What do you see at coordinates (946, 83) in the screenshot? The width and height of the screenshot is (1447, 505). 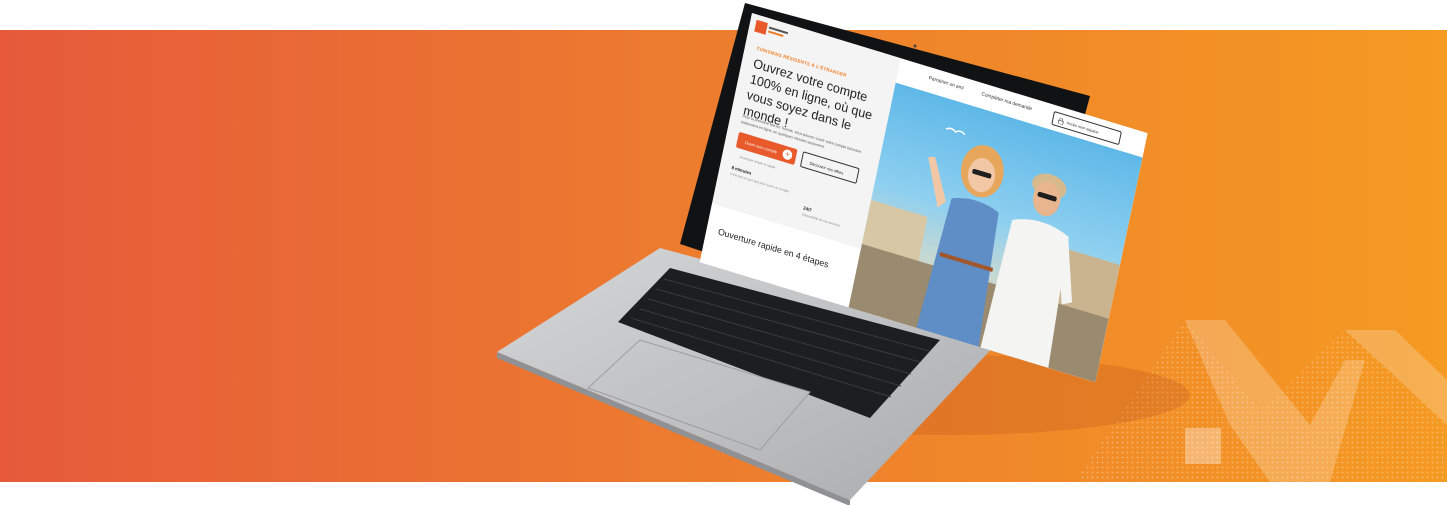 I see `nav-refer-friend: Parrainer un ami` at bounding box center [946, 83].